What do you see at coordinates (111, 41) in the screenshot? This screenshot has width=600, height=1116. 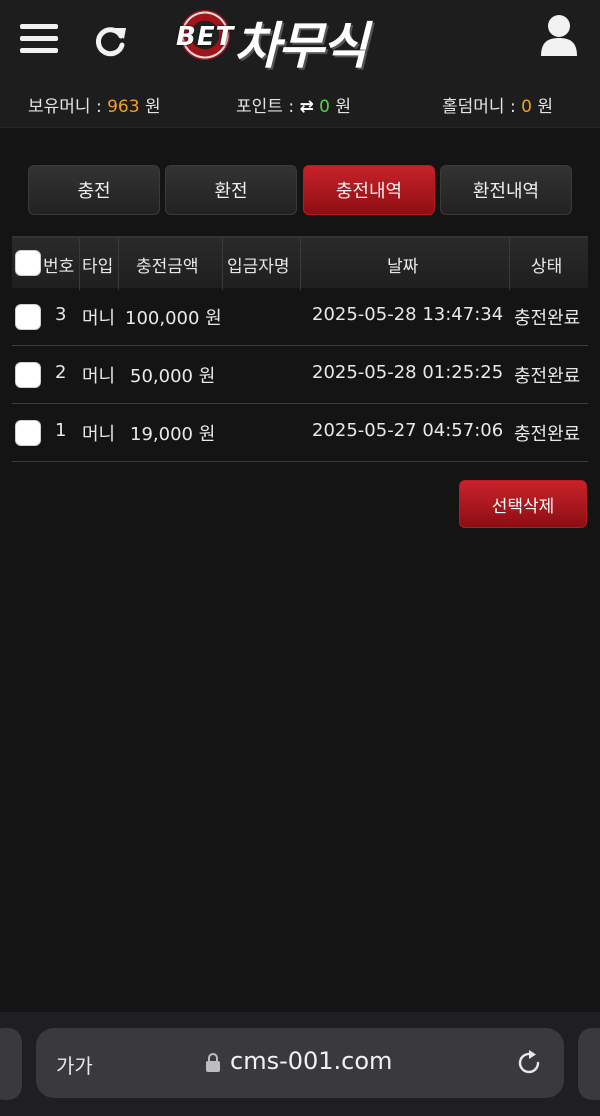 I see `refresh-icon` at bounding box center [111, 41].